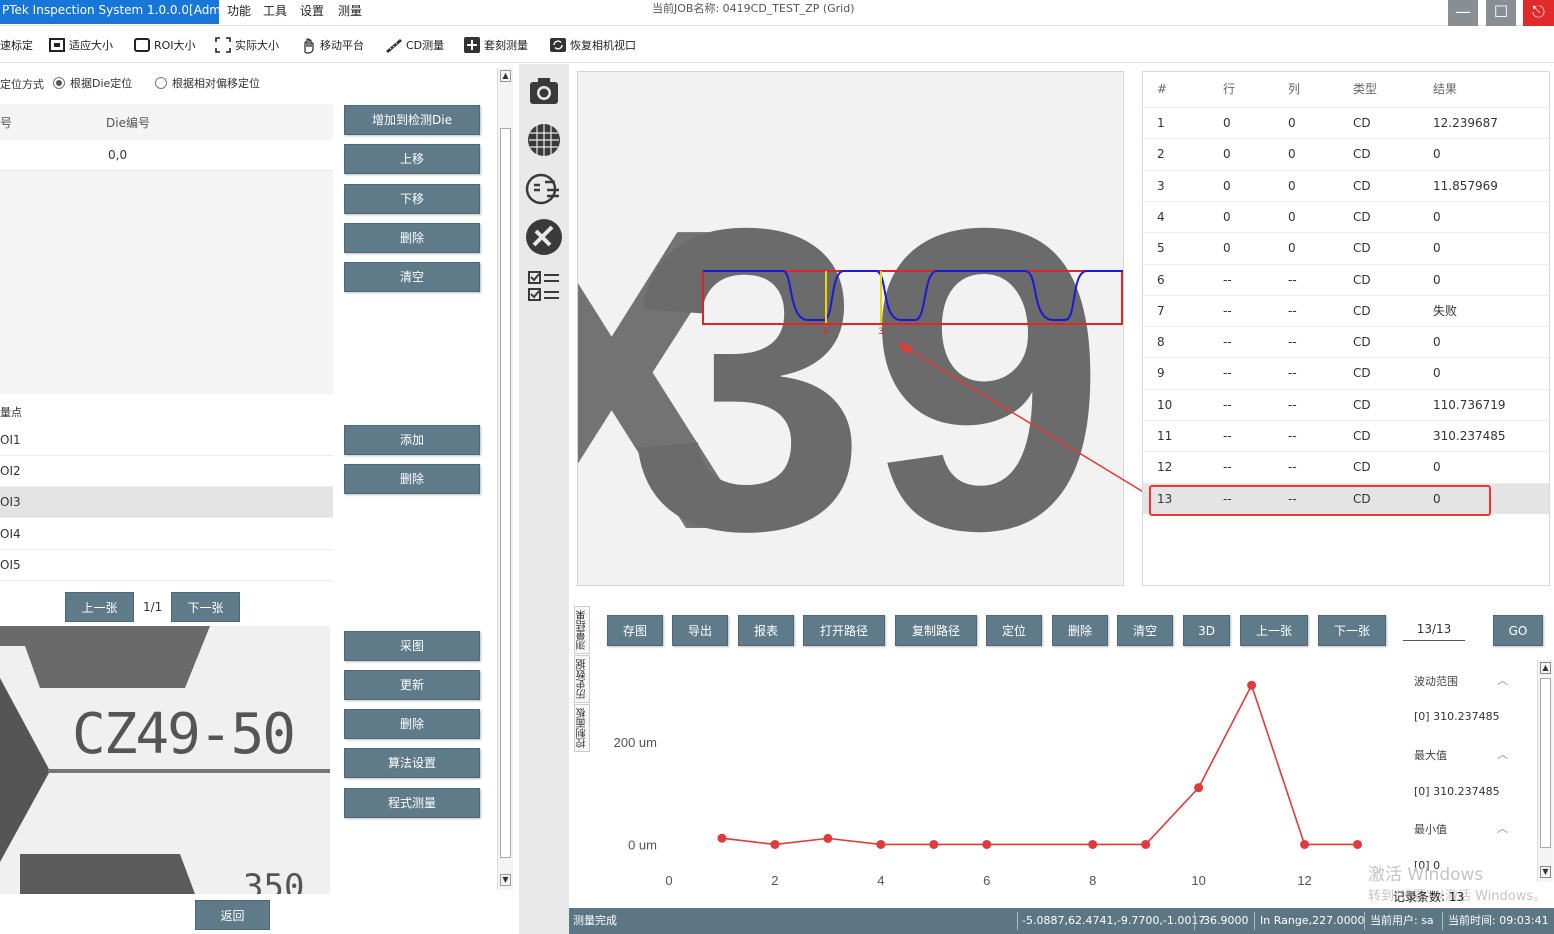 The height and width of the screenshot is (934, 1554). Describe the element at coordinates (1346, 310) in the screenshot. I see `table-row: 7 -- -- CD 失败` at that location.